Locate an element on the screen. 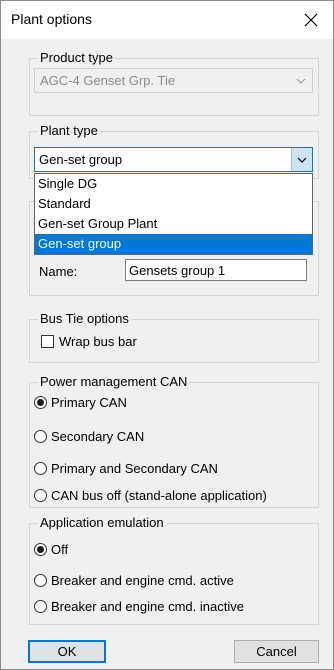 Image resolution: width=334 pixels, height=670 pixels. product-type-combo: AGC-4 Genset Grp. Tie is located at coordinates (173, 80).